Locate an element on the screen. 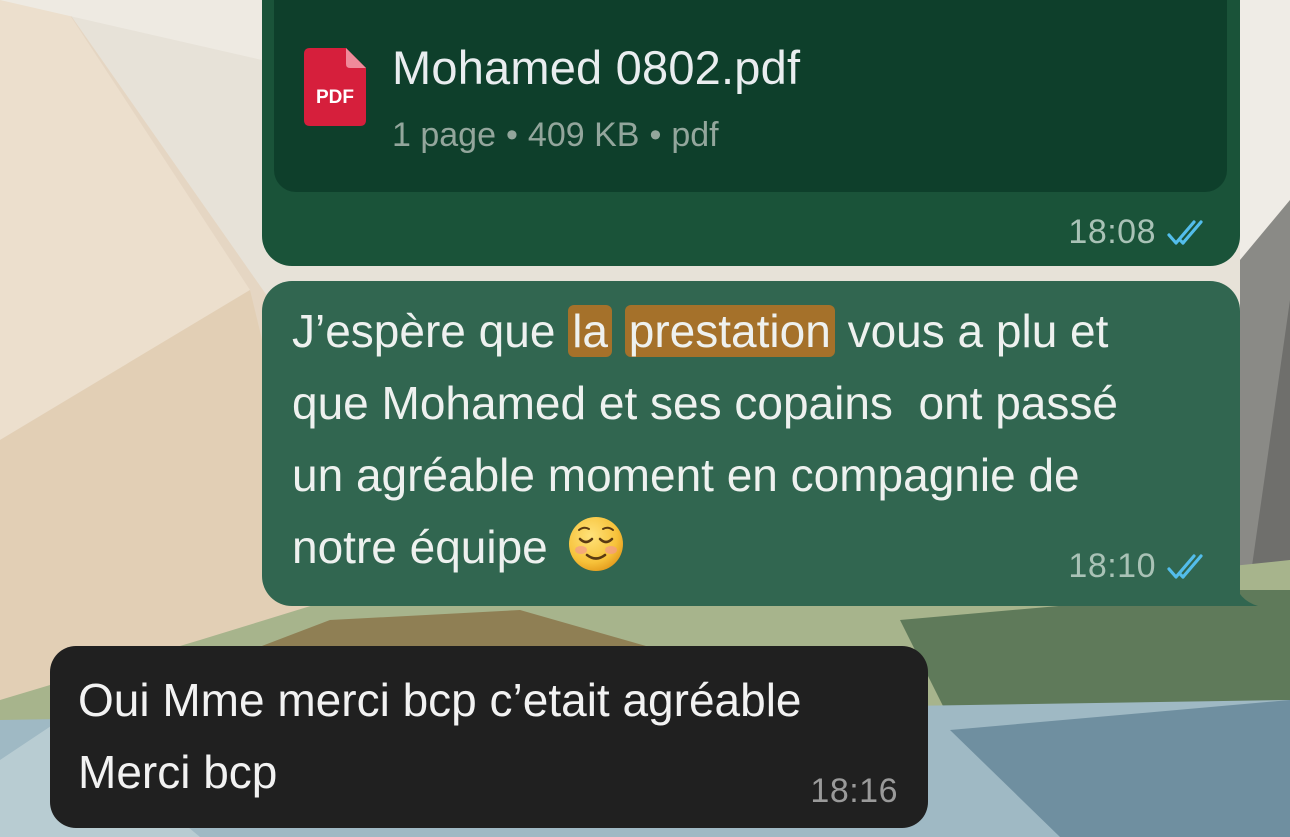 This screenshot has height=837, width=1290. message-line: Merci bcp is located at coordinates (178, 772).